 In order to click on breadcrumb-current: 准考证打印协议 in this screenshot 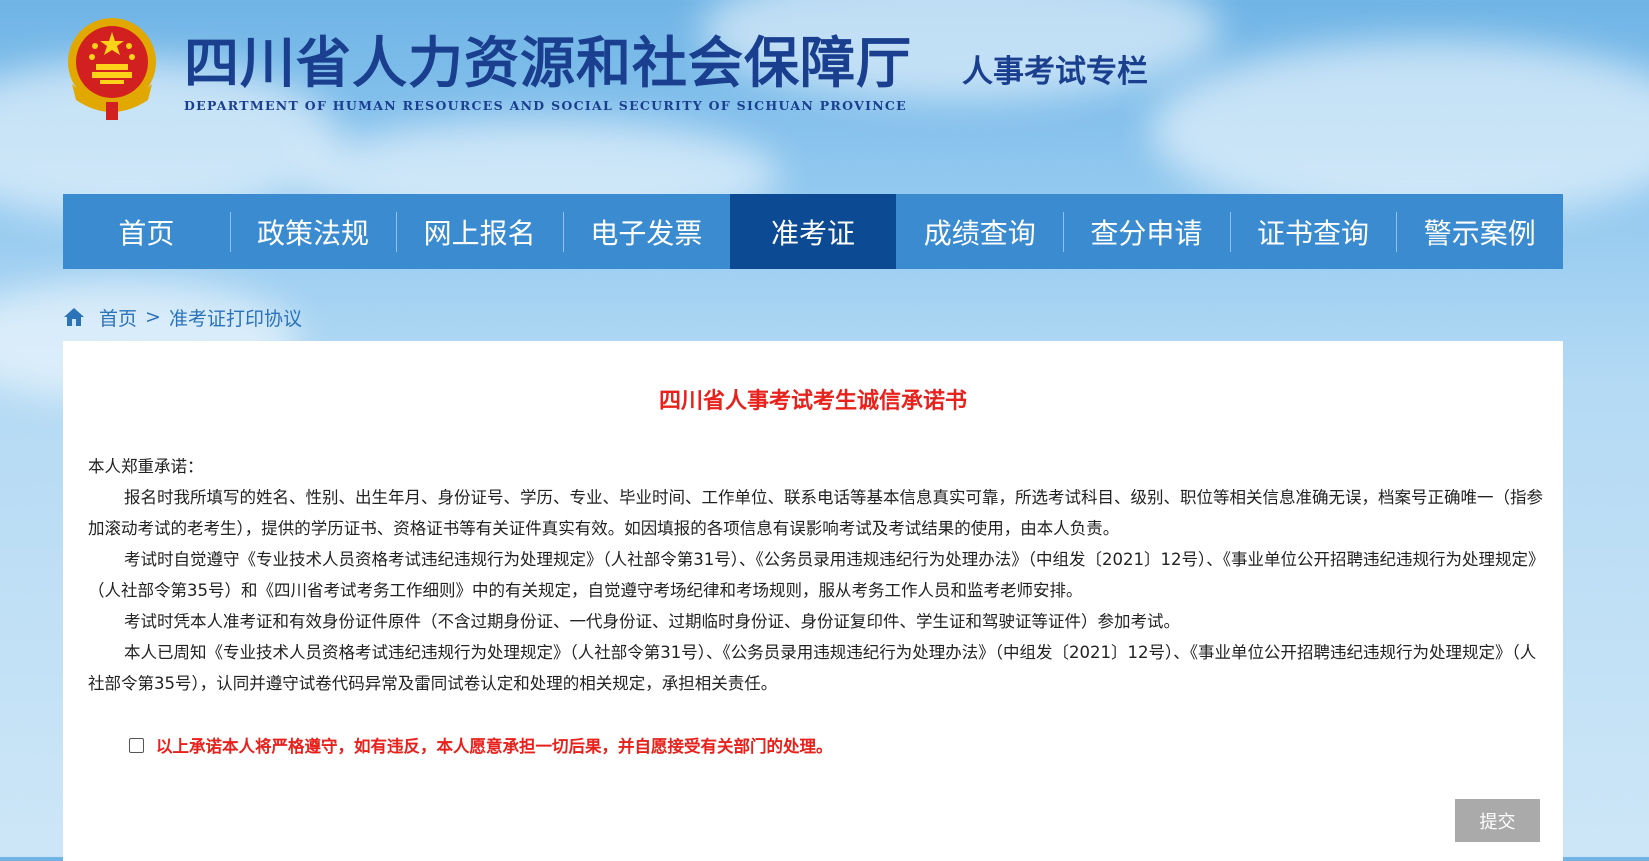, I will do `click(235, 317)`.